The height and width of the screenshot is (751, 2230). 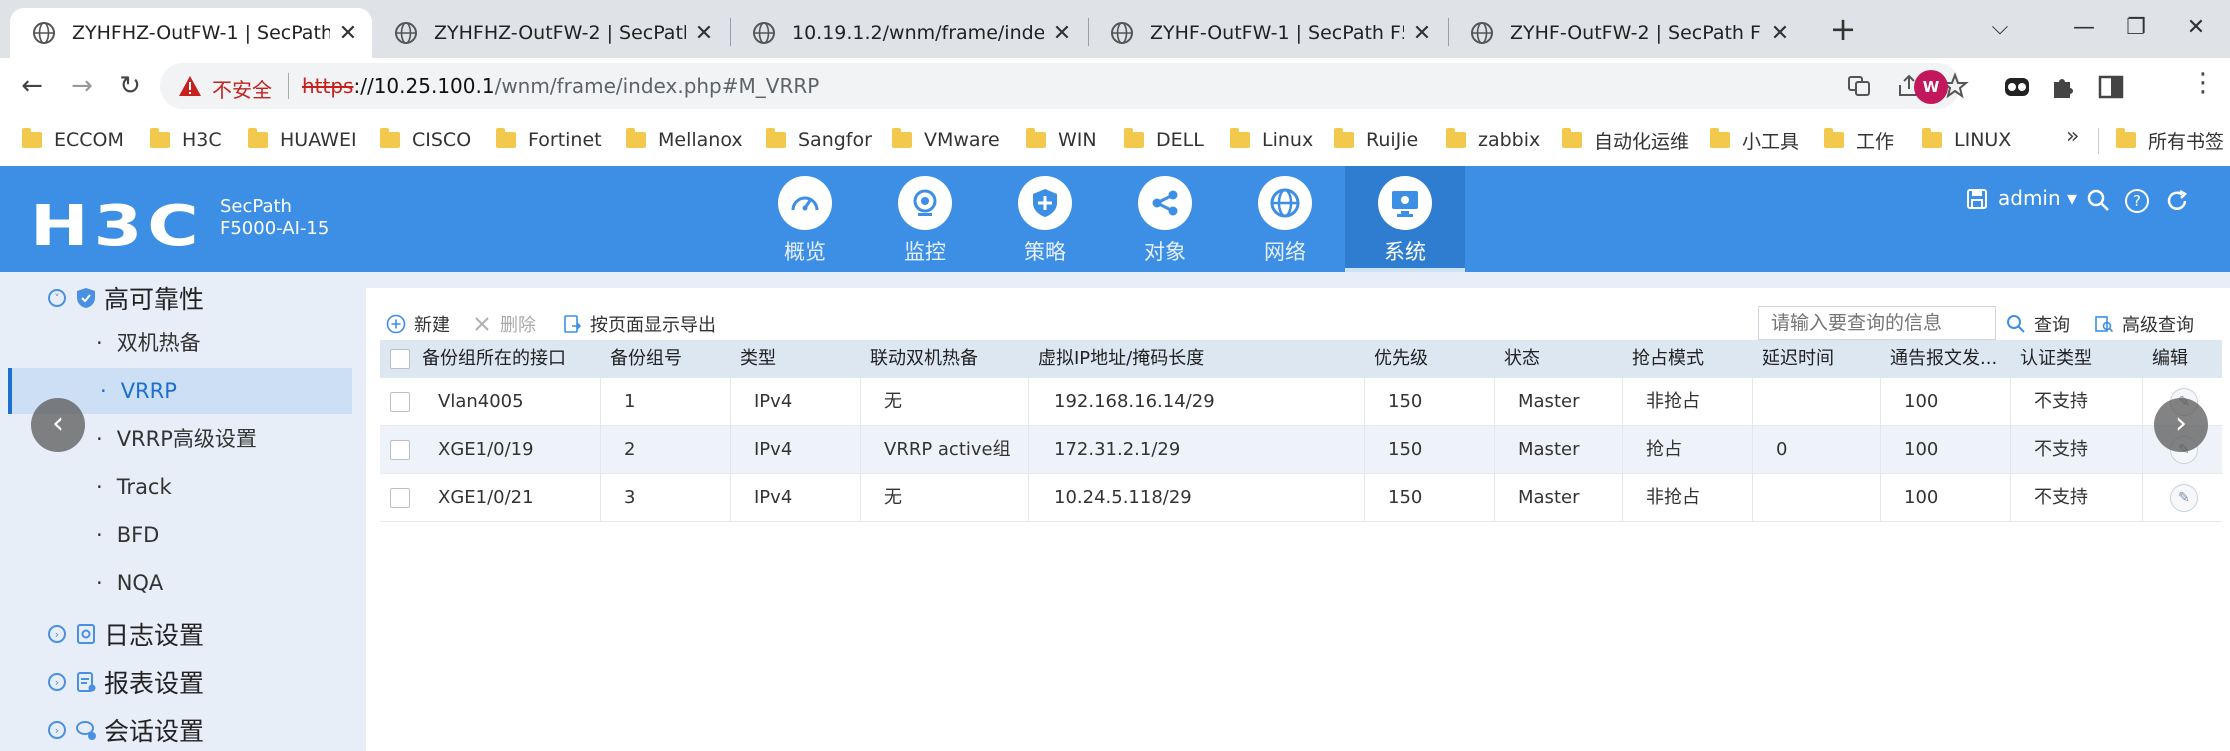 What do you see at coordinates (1405, 219) in the screenshot?
I see `nav-system: 系统` at bounding box center [1405, 219].